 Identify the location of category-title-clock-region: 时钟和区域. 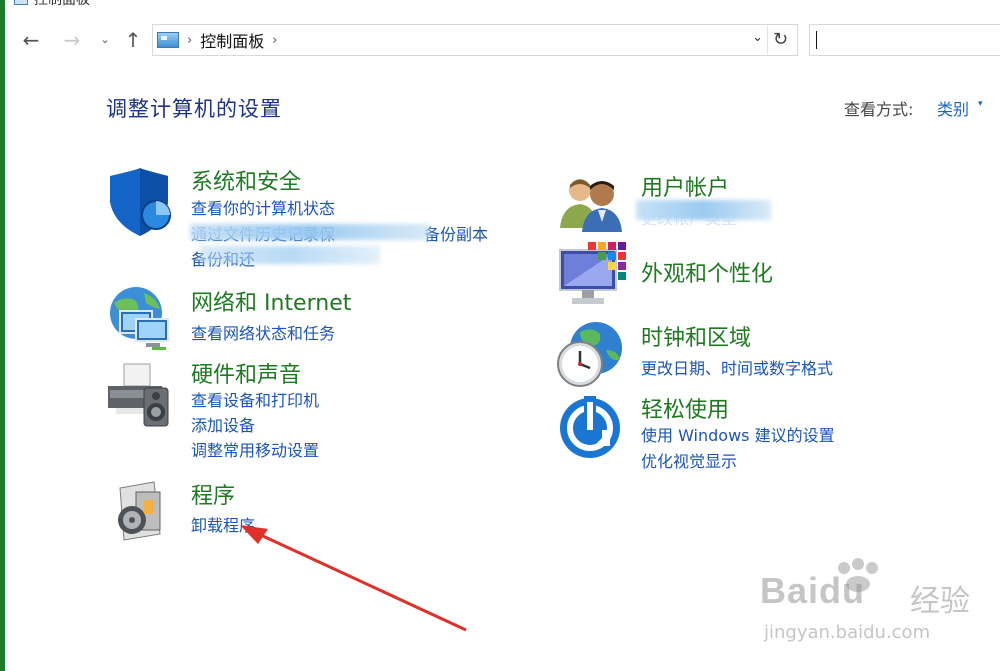
(696, 336).